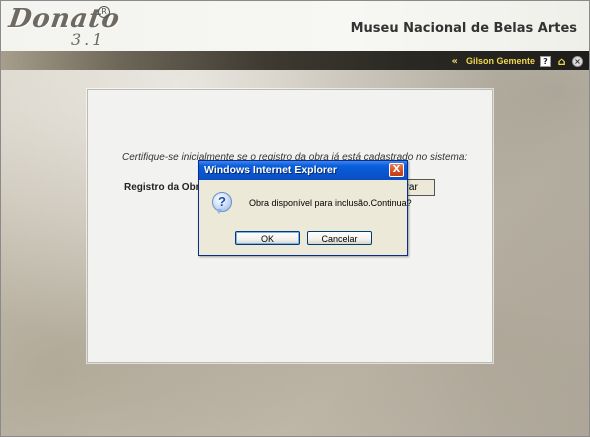 The height and width of the screenshot is (437, 590). Describe the element at coordinates (339, 238) in the screenshot. I see `cancel-button: Cancelar` at that location.